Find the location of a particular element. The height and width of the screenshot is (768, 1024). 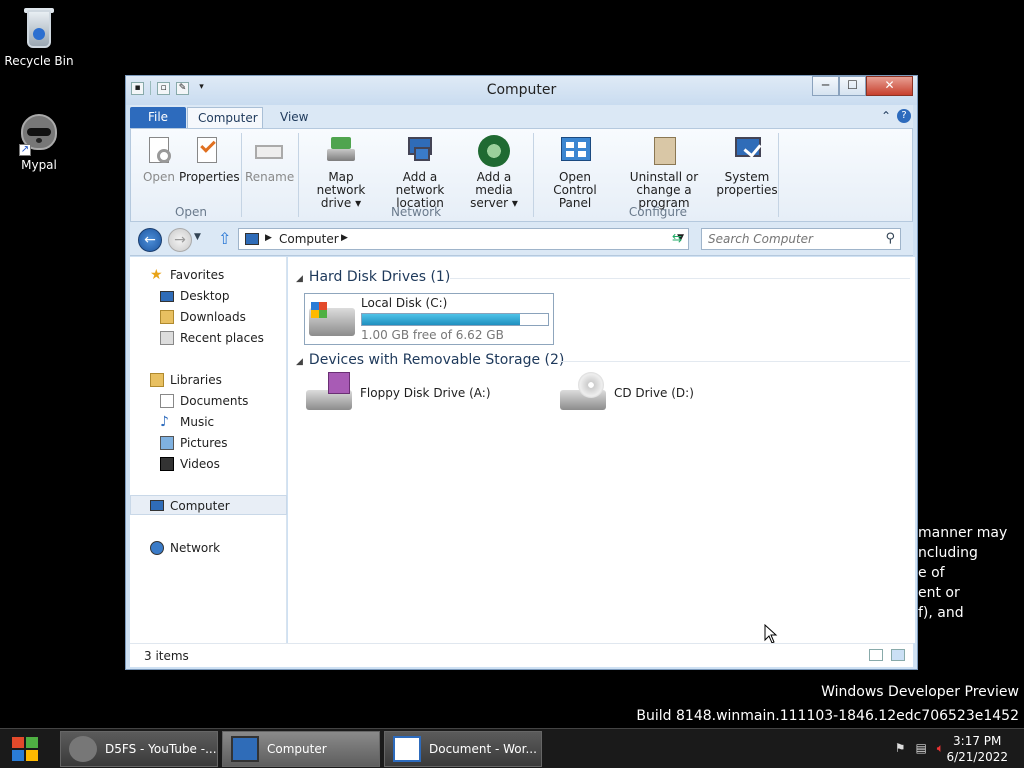

nav-recent-places: Recent places is located at coordinates (208, 338).